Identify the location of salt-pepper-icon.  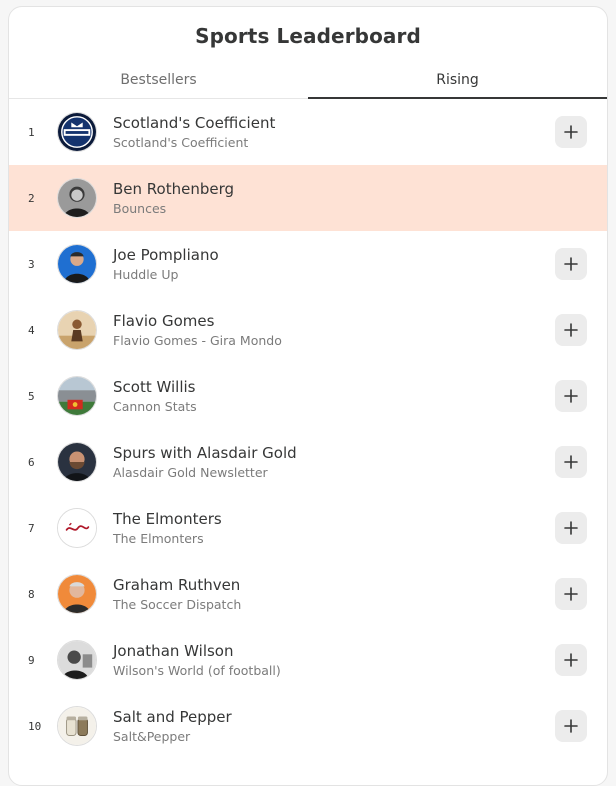
(77, 726).